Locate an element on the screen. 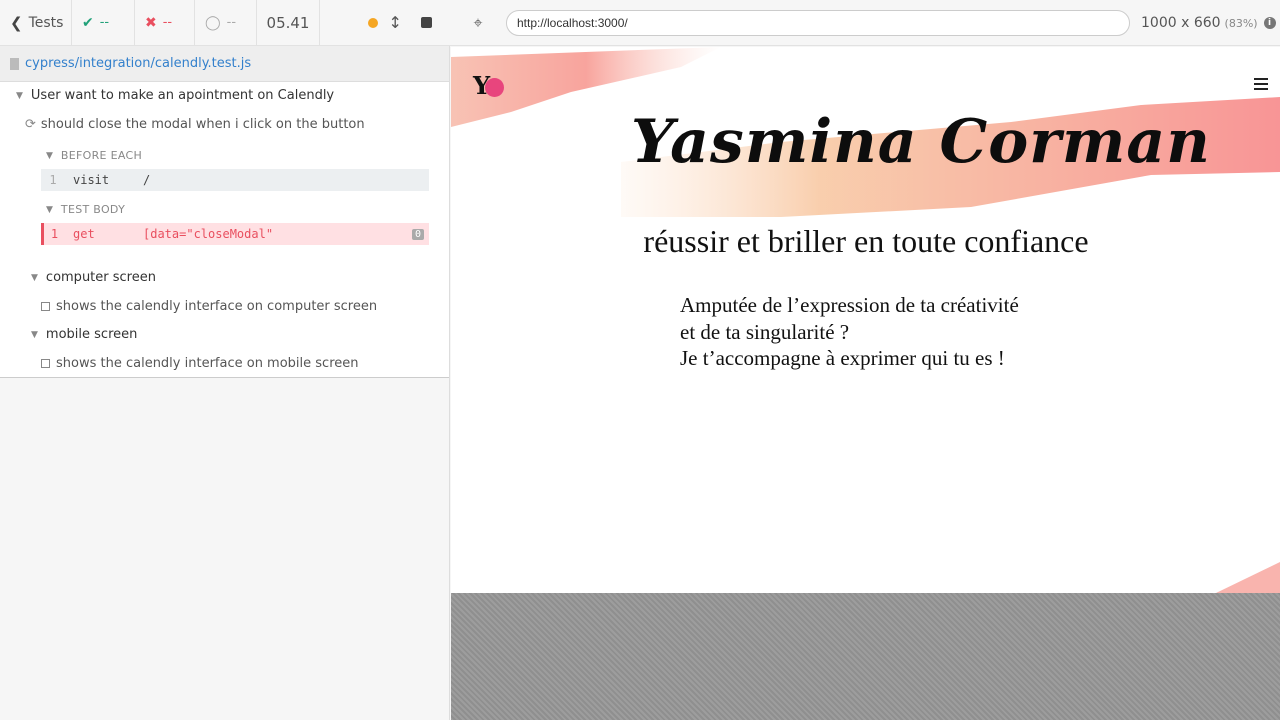 Image resolution: width=1280 pixels, height=720 pixels. circle-icon: ◯ is located at coordinates (213, 22).